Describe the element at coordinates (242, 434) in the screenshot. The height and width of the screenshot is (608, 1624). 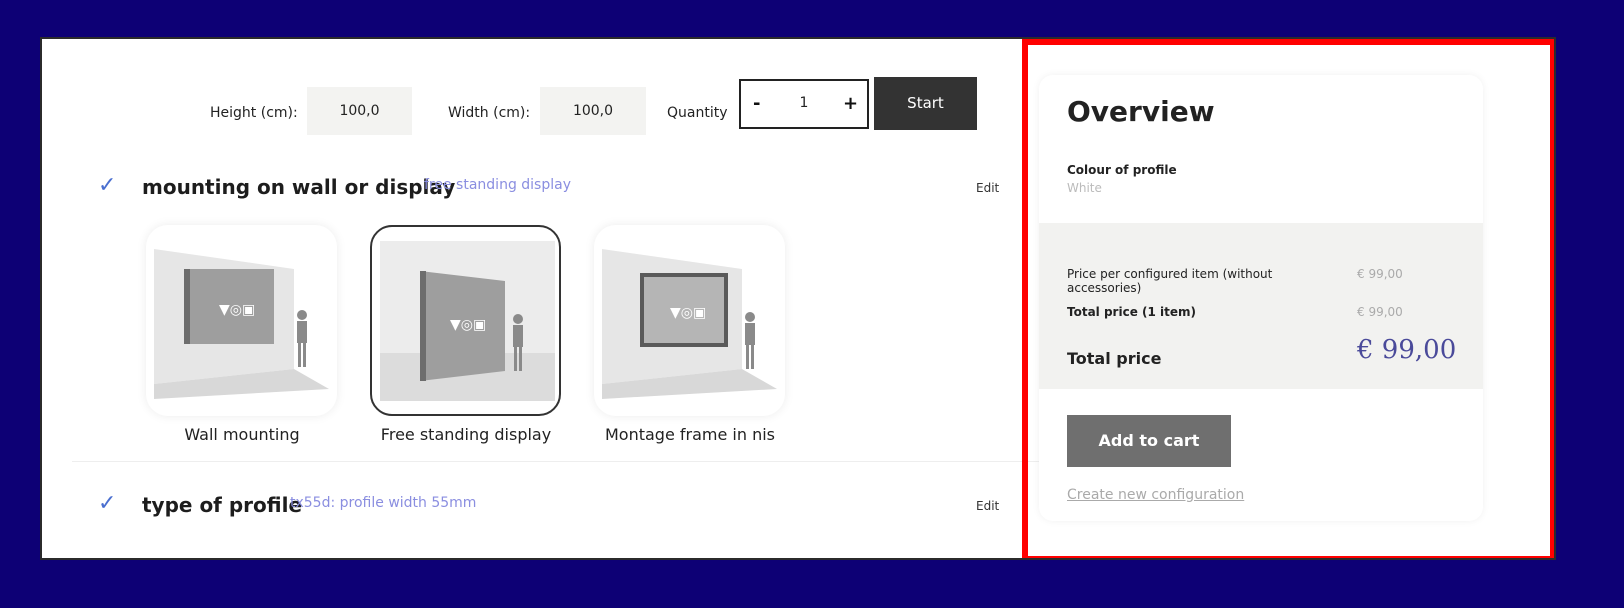
I see `option-label-wall-mounting: Wall mounting` at that location.